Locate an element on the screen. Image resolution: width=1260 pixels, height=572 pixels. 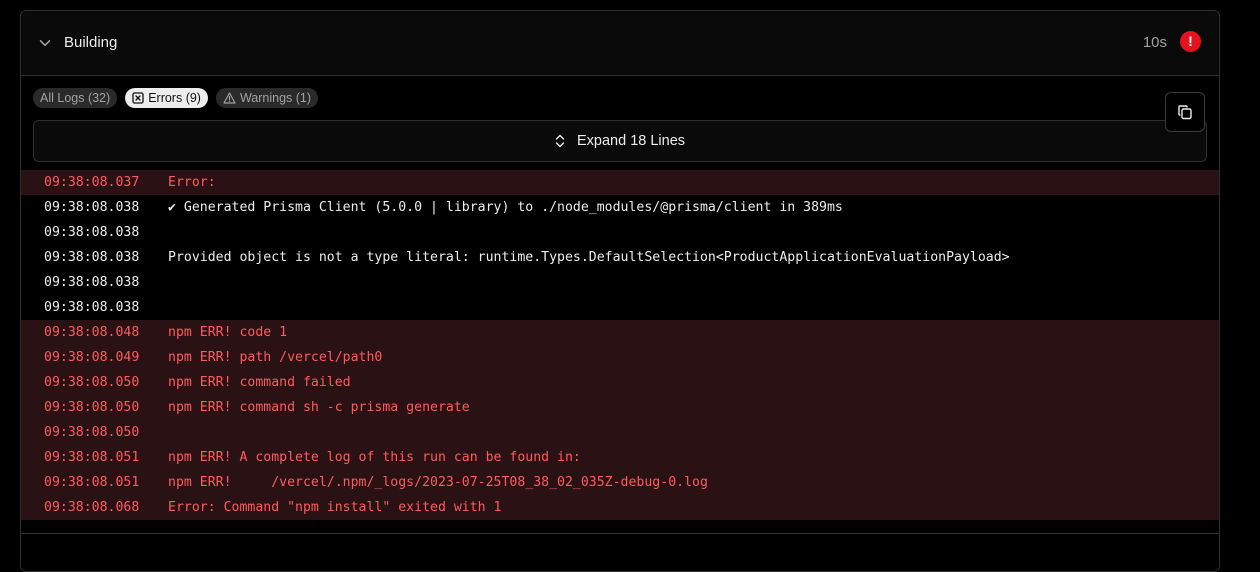
chevron-down-icon is located at coordinates (45, 43).